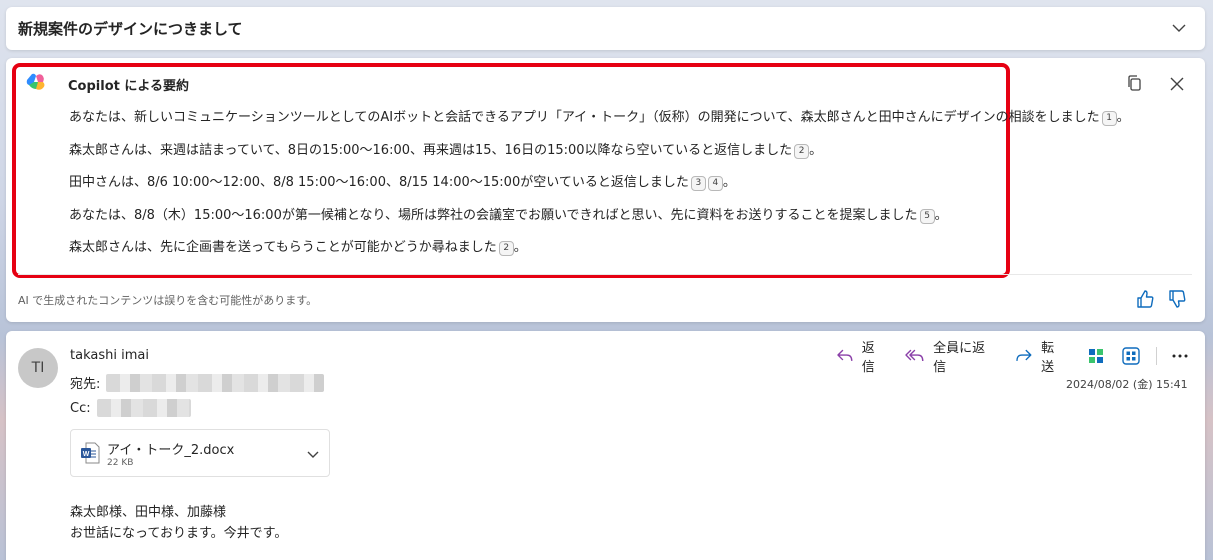  Describe the element at coordinates (959, 358) in the screenshot. I see `reply-all-label: 全員に返信` at that location.